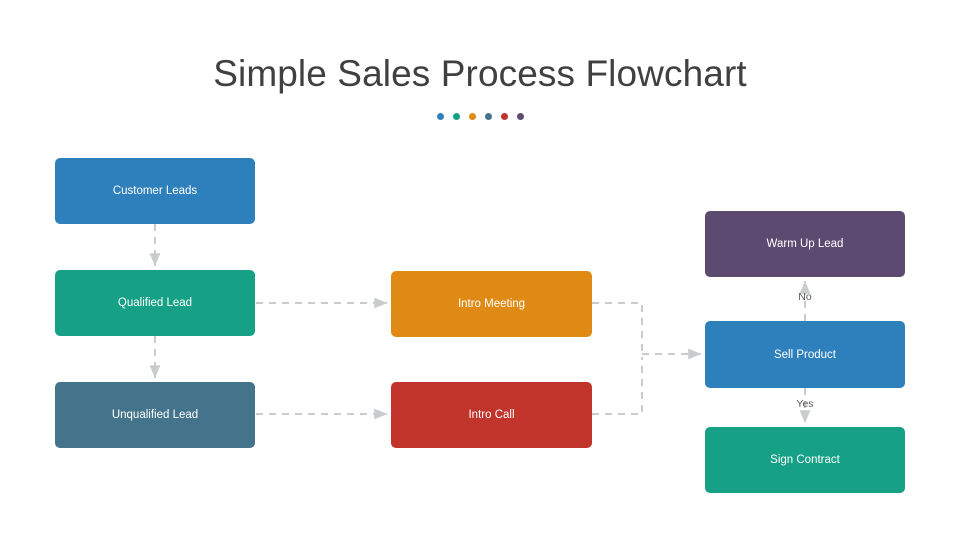  I want to click on accent-dot-row, so click(480, 116).